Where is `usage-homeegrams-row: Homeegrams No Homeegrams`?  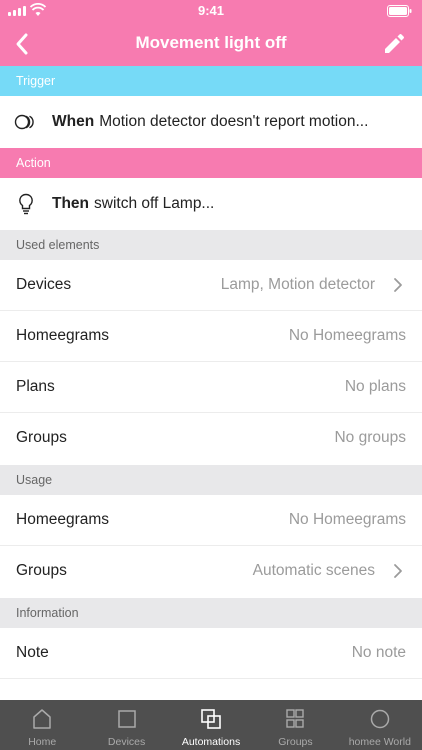
usage-homeegrams-row: Homeegrams No Homeegrams is located at coordinates (211, 520).